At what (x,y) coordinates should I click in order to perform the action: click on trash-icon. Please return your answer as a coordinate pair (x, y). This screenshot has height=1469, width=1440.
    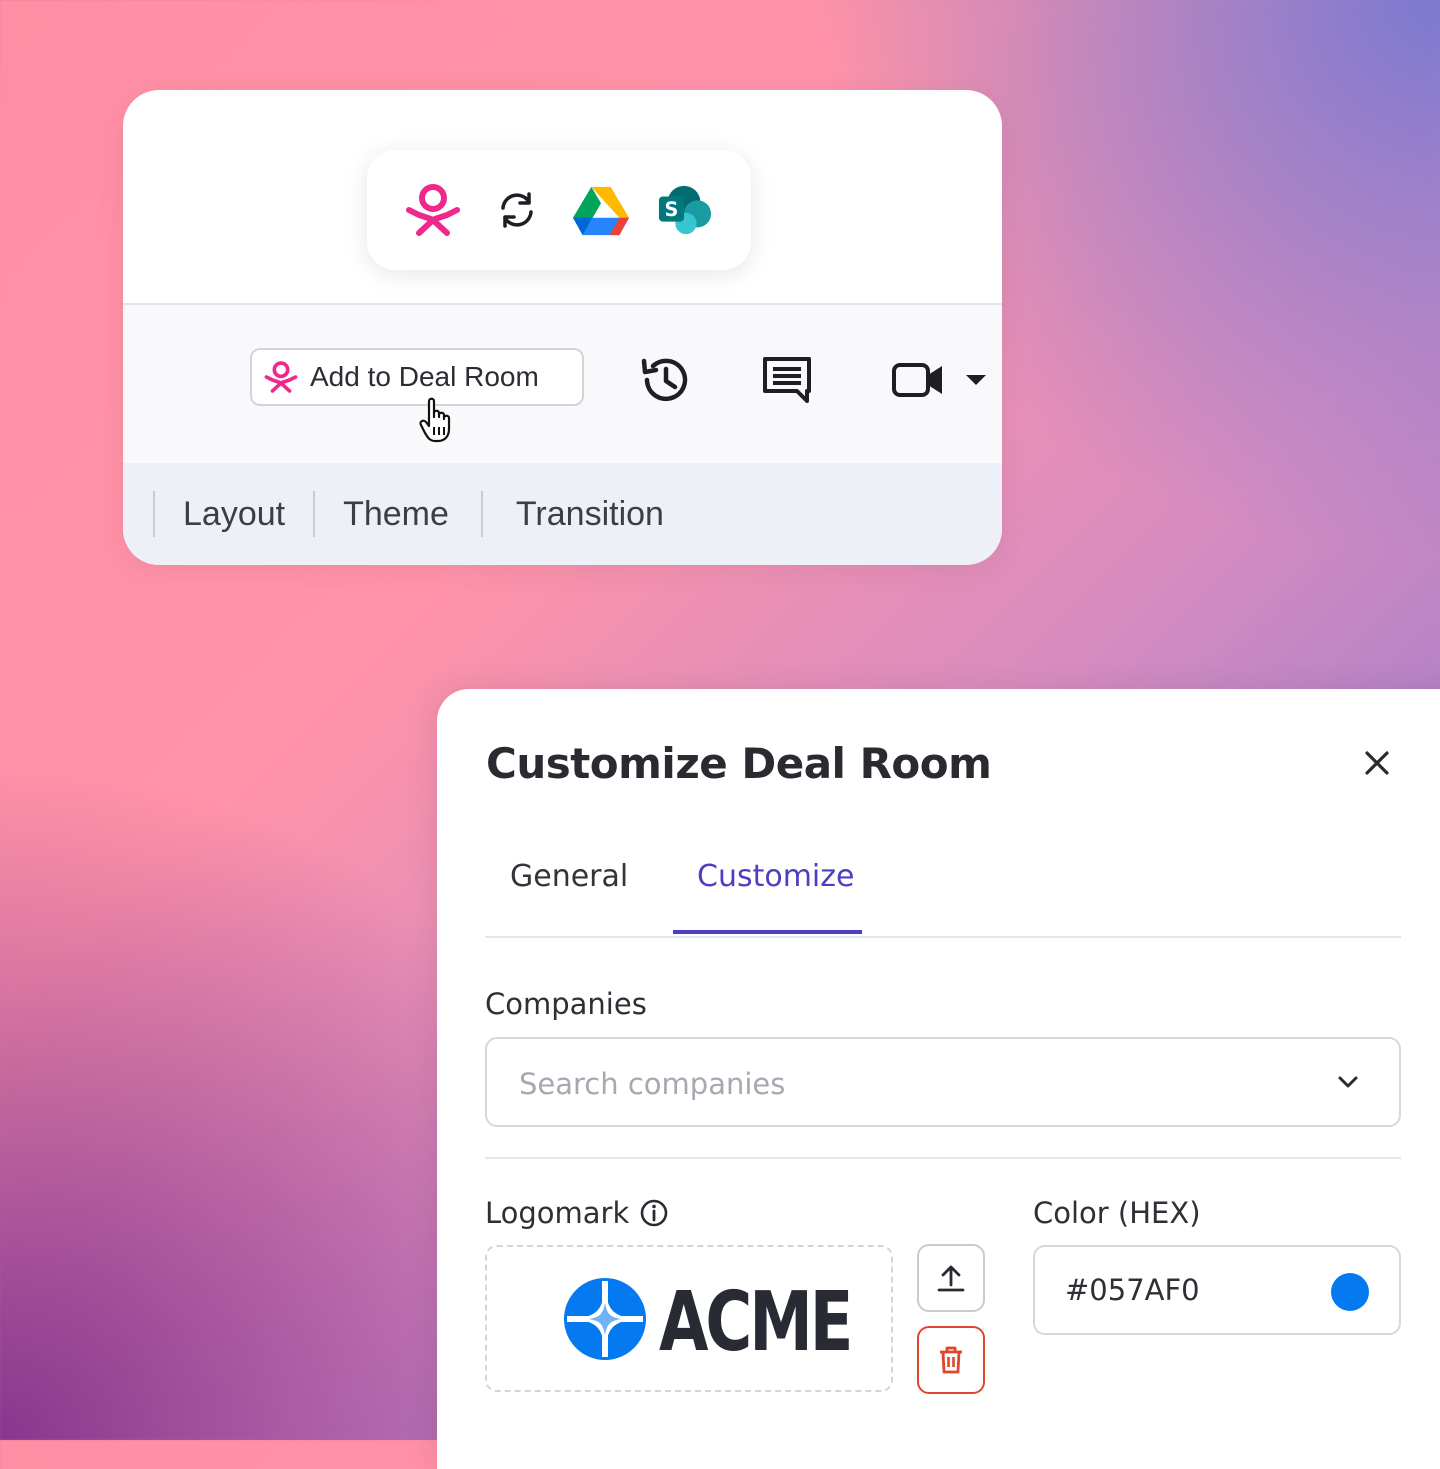
    Looking at the image, I should click on (951, 1360).